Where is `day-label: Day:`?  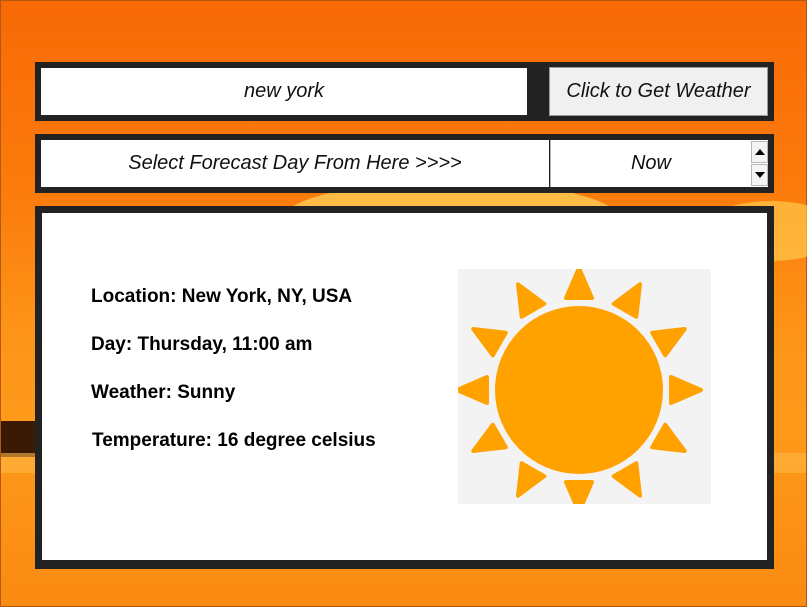 day-label: Day: is located at coordinates (112, 344).